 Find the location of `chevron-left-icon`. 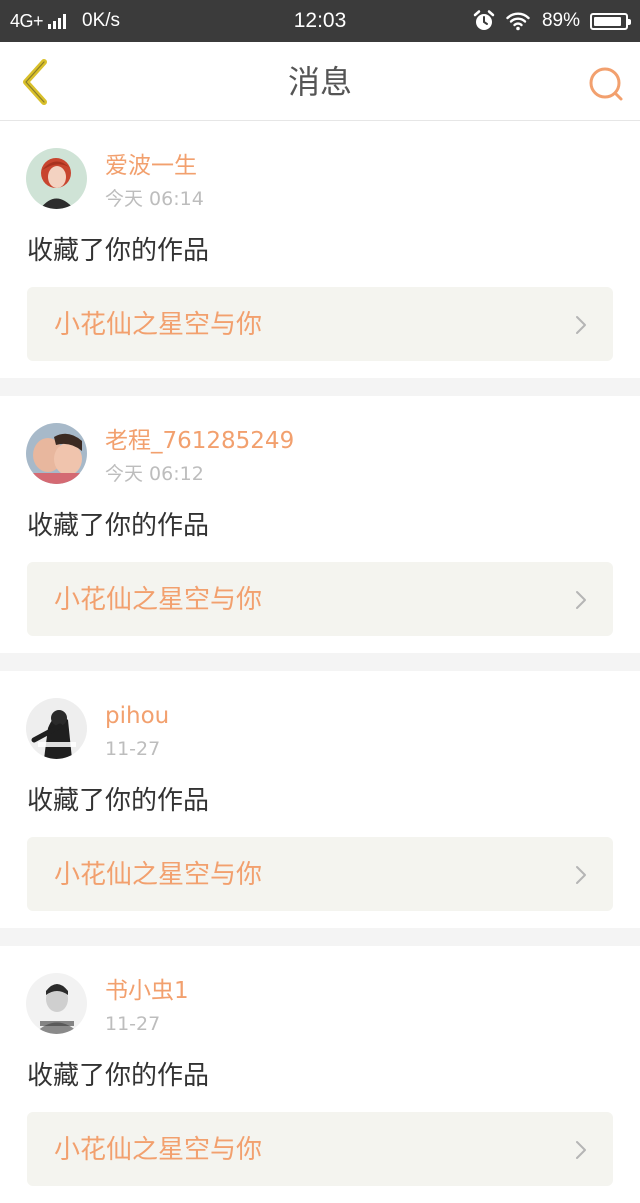

chevron-left-icon is located at coordinates (34, 82).